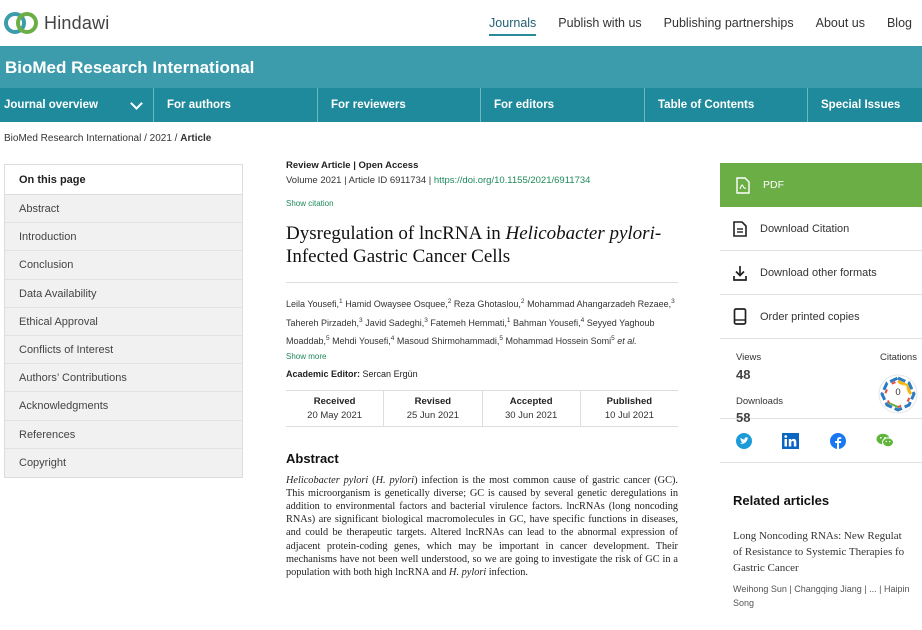  I want to click on dimensions-citation-badge: 0, so click(898, 394).